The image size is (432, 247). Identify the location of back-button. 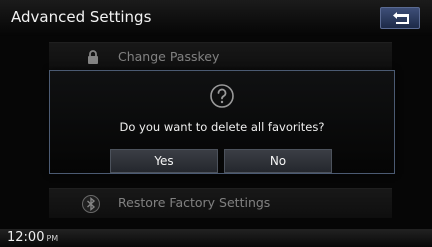
(400, 18).